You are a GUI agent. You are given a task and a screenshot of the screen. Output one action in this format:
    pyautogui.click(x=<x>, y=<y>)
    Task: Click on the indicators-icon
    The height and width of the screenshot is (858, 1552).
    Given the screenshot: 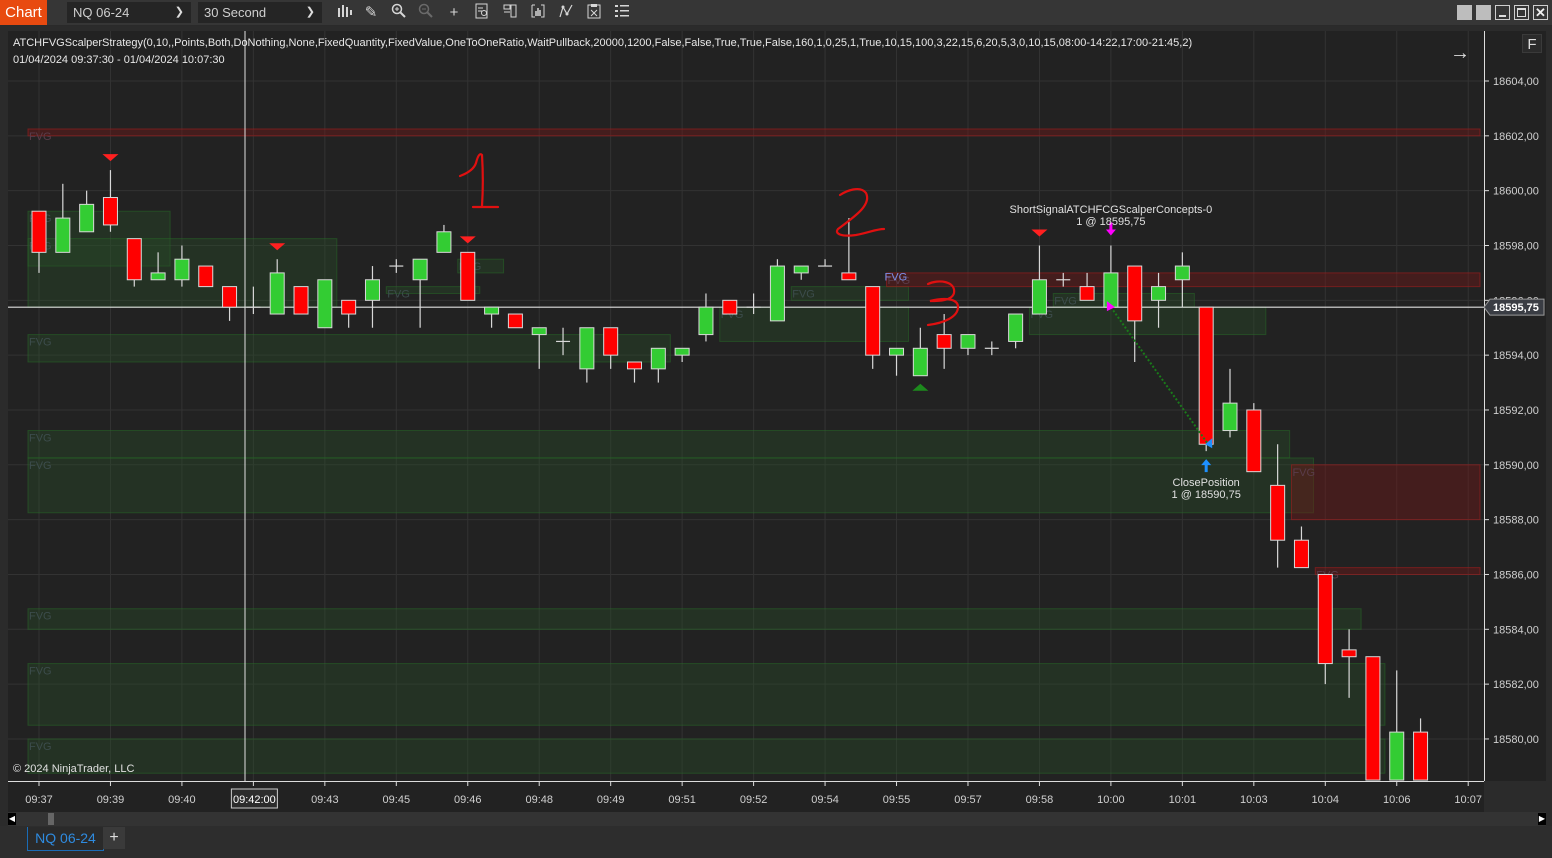 What is the action you would take?
    pyautogui.click(x=538, y=12)
    